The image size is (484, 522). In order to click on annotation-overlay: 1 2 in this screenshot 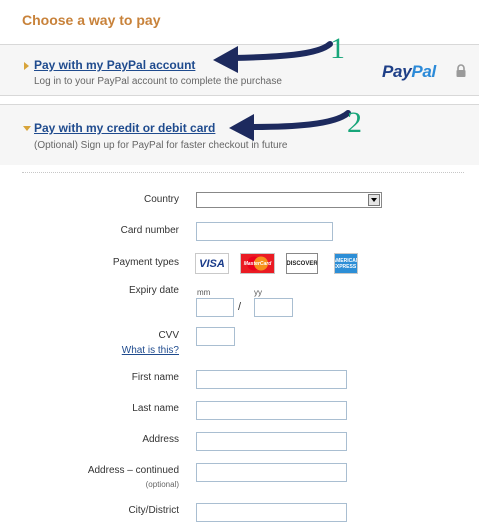, I will do `click(287, 86)`.